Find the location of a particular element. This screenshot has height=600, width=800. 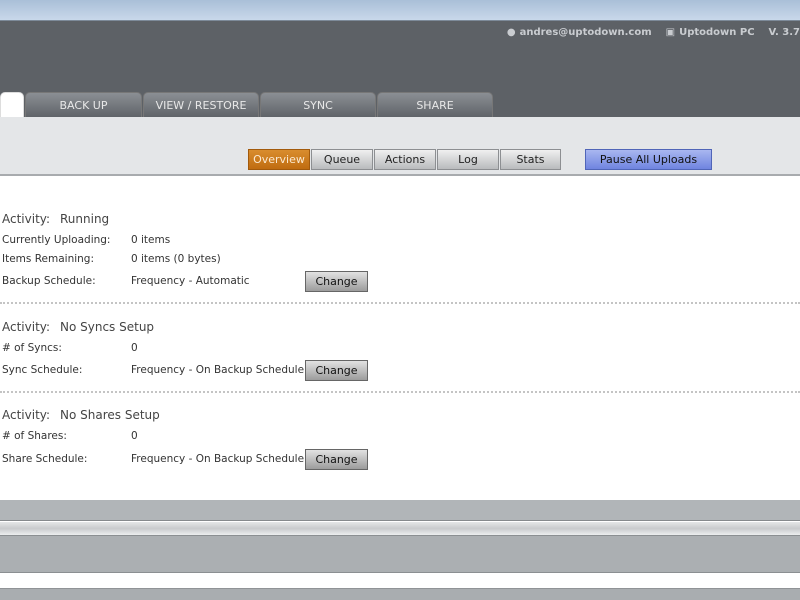

user-info: ● andres@uptodown.com ▣ Uptodown PC V. 3.7 is located at coordinates (653, 32).